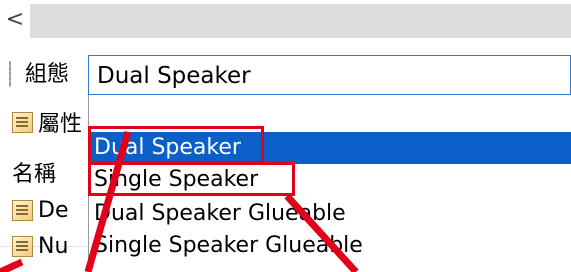 Image resolution: width=571 pixels, height=272 pixels. I want to click on config-combobox-value: Dual Speaker, so click(174, 76).